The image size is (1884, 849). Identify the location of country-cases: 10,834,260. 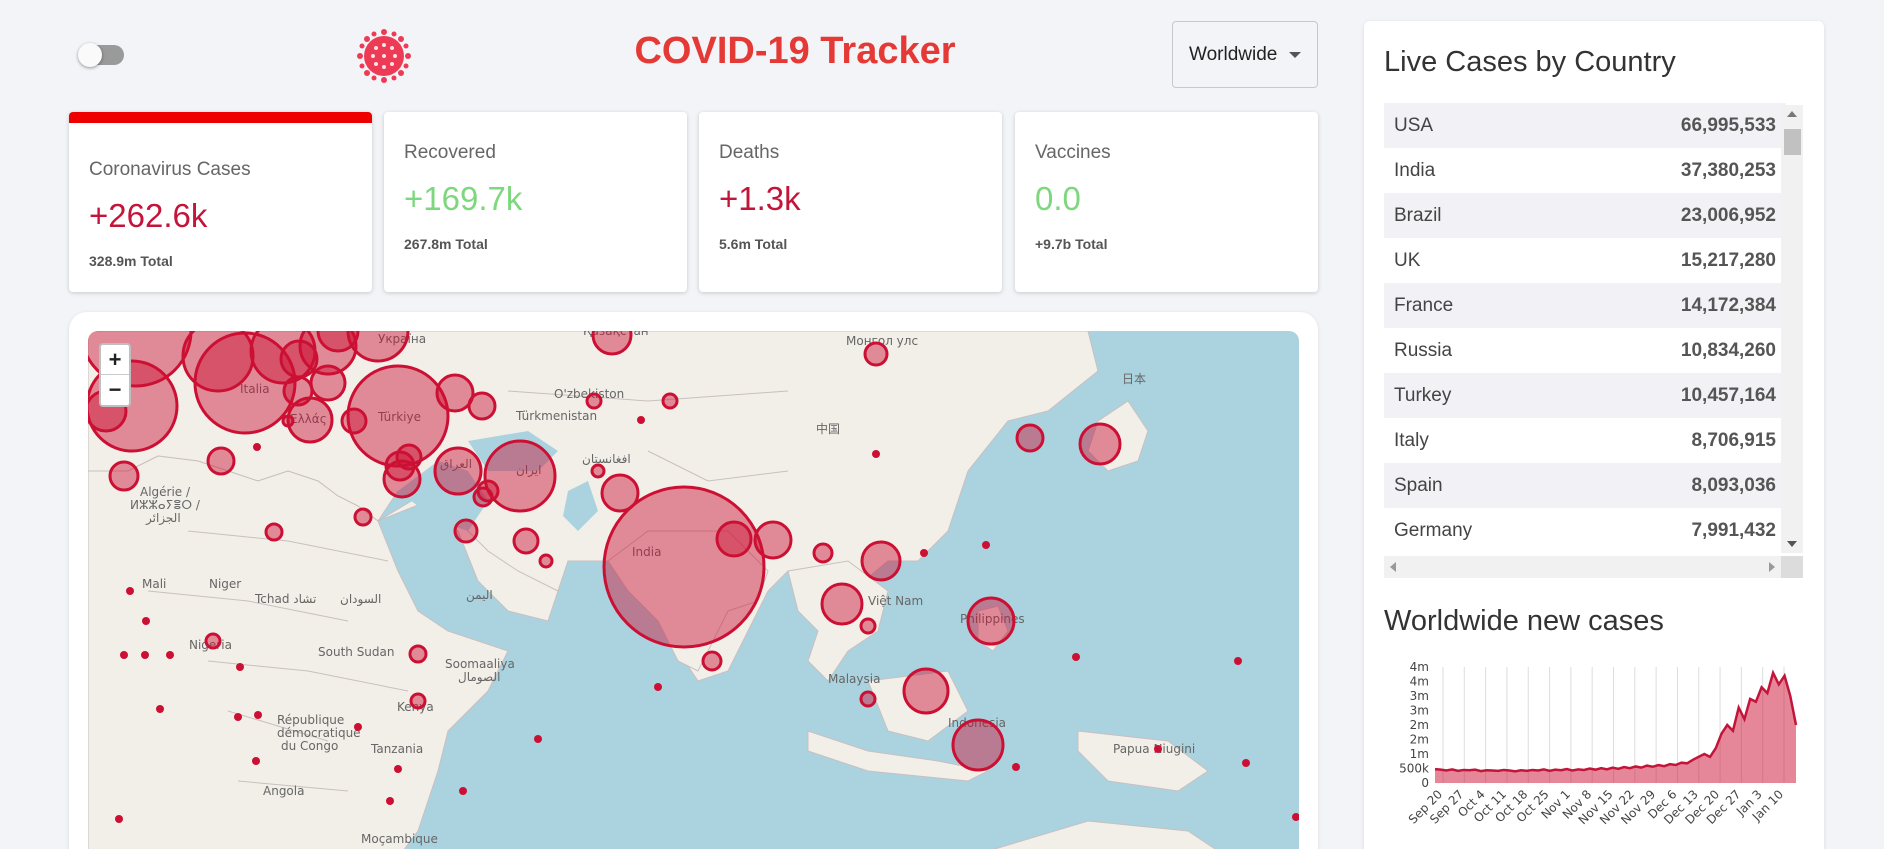
(1728, 350).